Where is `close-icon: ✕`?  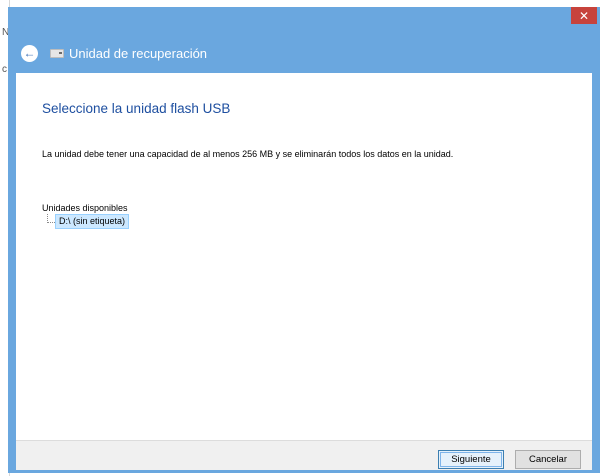
close-icon: ✕ is located at coordinates (584, 15).